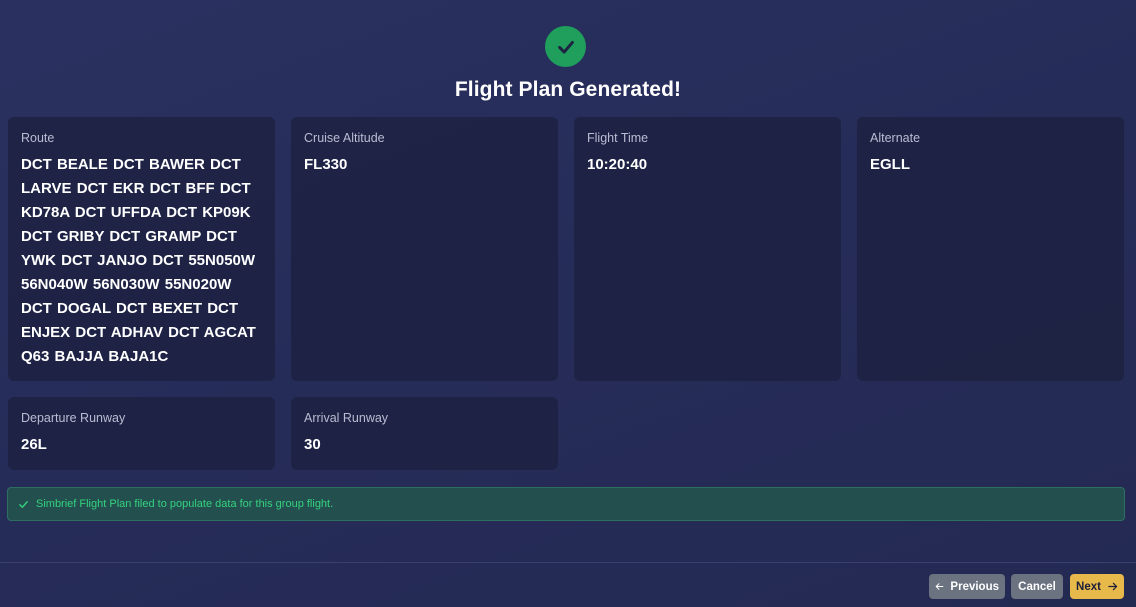  I want to click on alternate-value: EGLL, so click(890, 164).